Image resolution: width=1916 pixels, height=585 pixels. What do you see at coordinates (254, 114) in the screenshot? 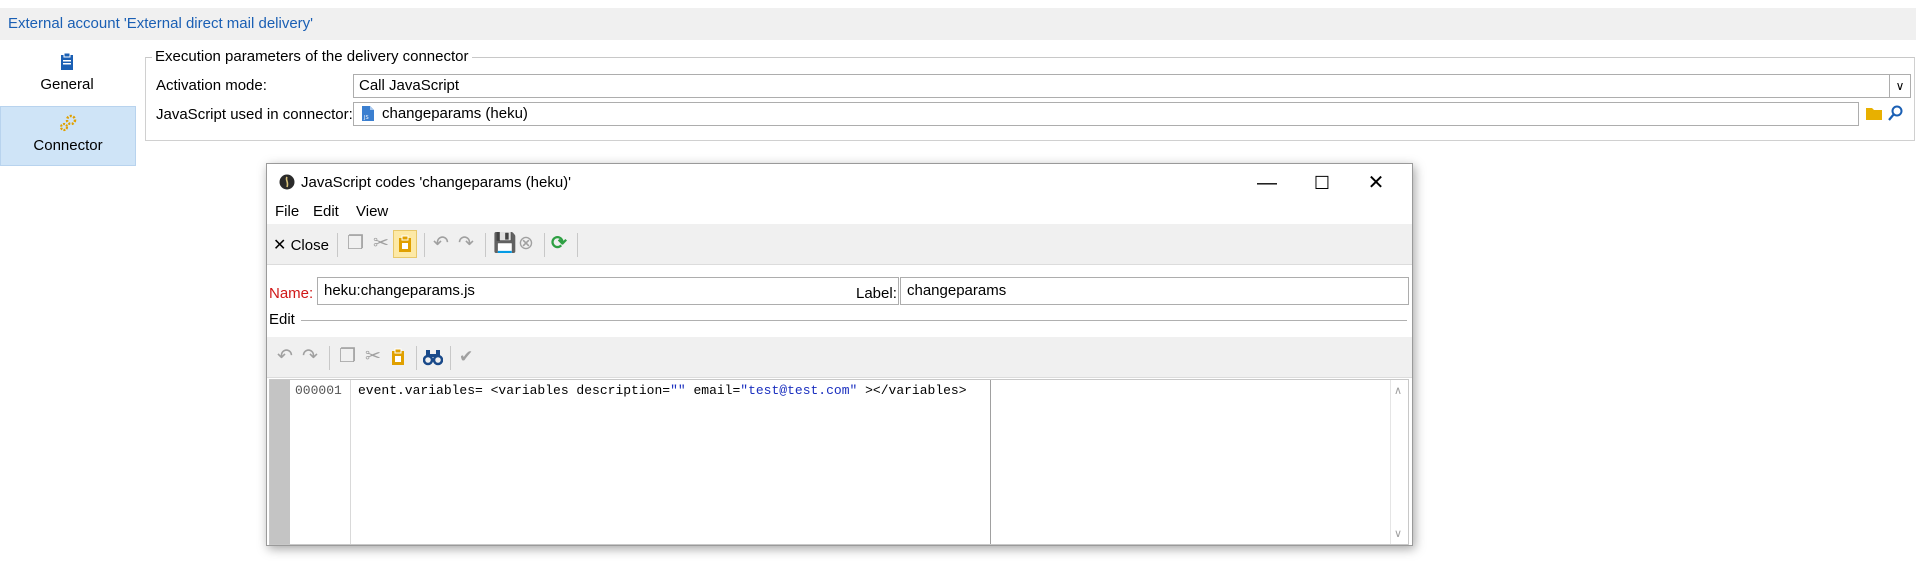
I see `script-label: JavaScript used in connector:` at bounding box center [254, 114].